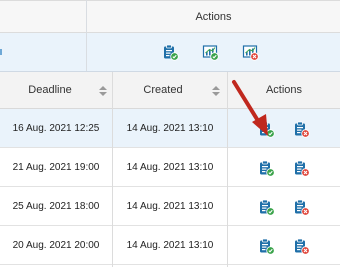 The height and width of the screenshot is (267, 340). I want to click on deadline-cell: 20 Aug. 2021 20:00, so click(56, 245).